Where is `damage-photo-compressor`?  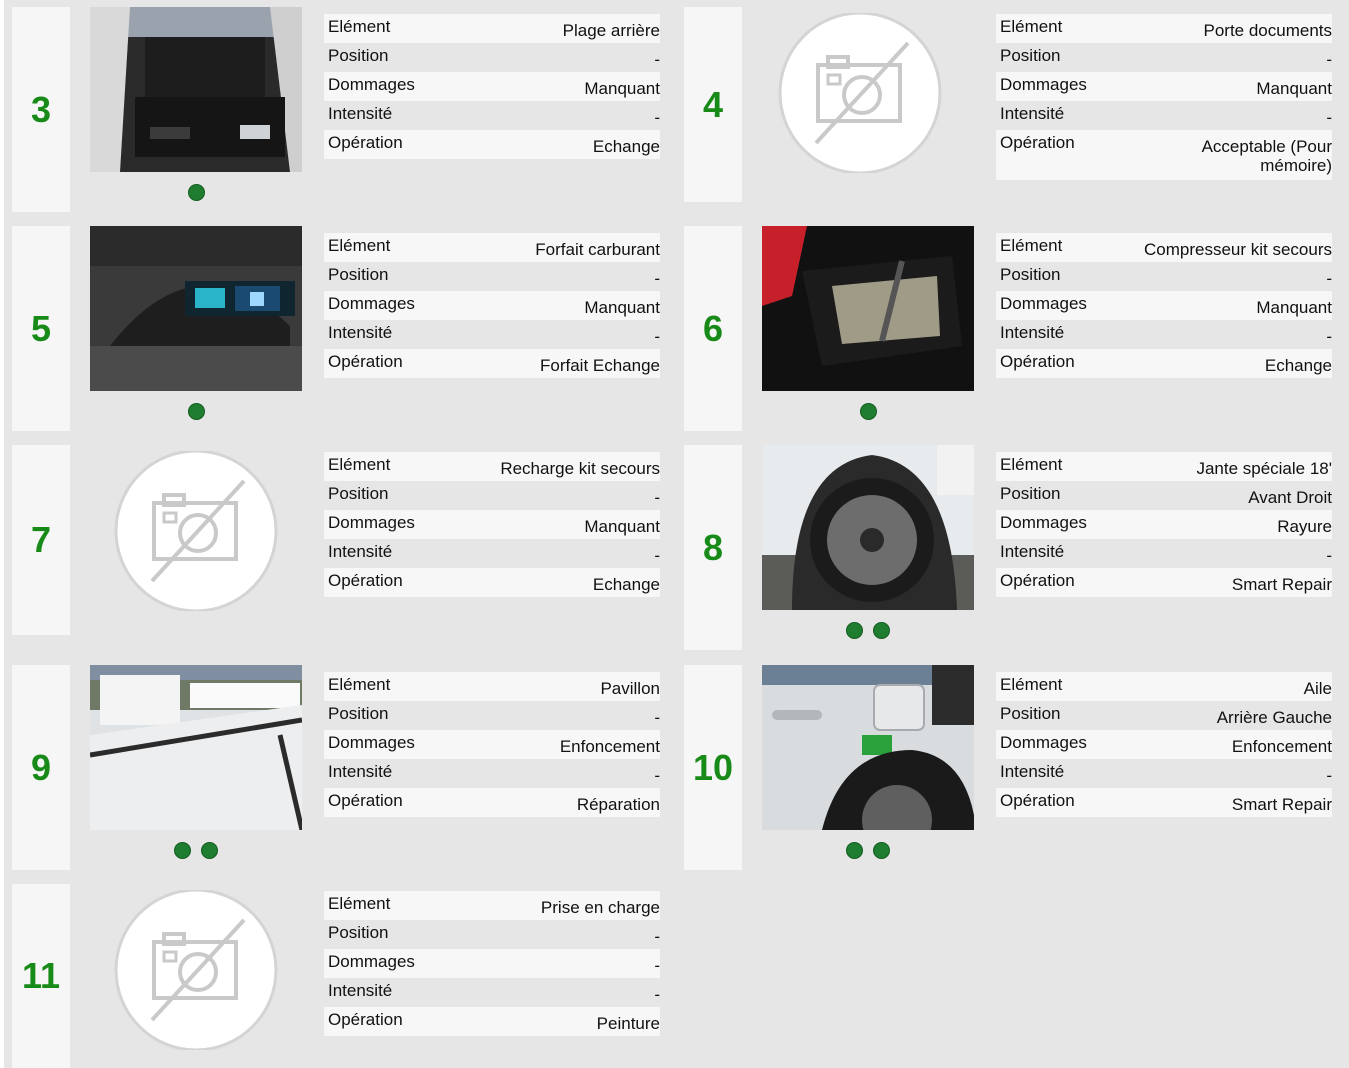
damage-photo-compressor is located at coordinates (868, 308).